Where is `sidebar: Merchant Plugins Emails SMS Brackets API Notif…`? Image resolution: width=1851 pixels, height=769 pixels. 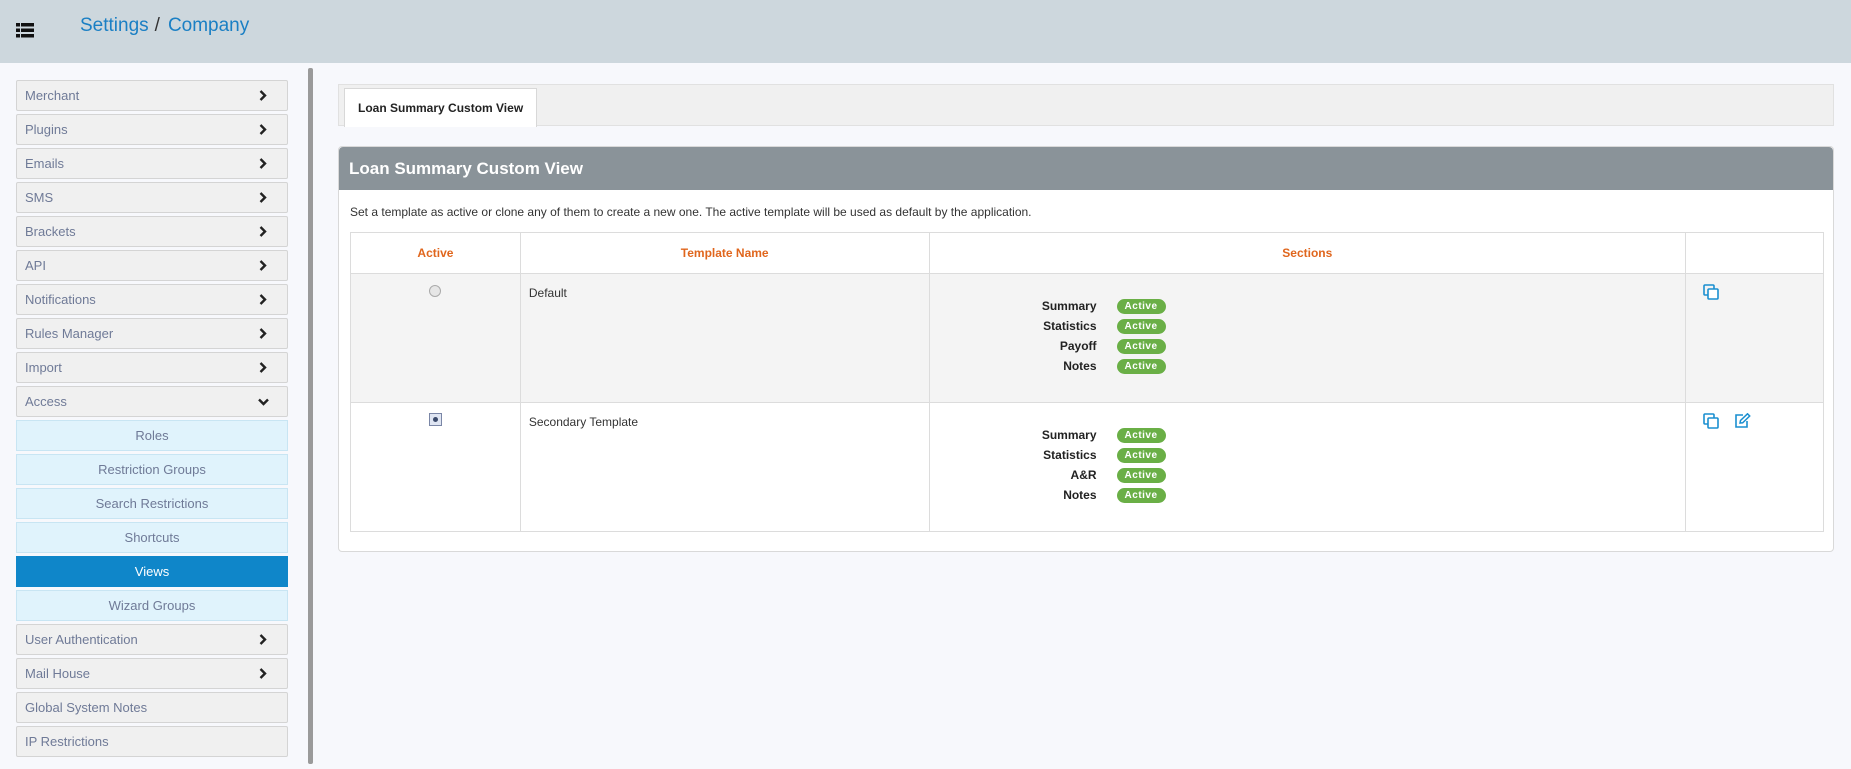 sidebar: Merchant Plugins Emails SMS Brackets API Notif… is located at coordinates (152, 420).